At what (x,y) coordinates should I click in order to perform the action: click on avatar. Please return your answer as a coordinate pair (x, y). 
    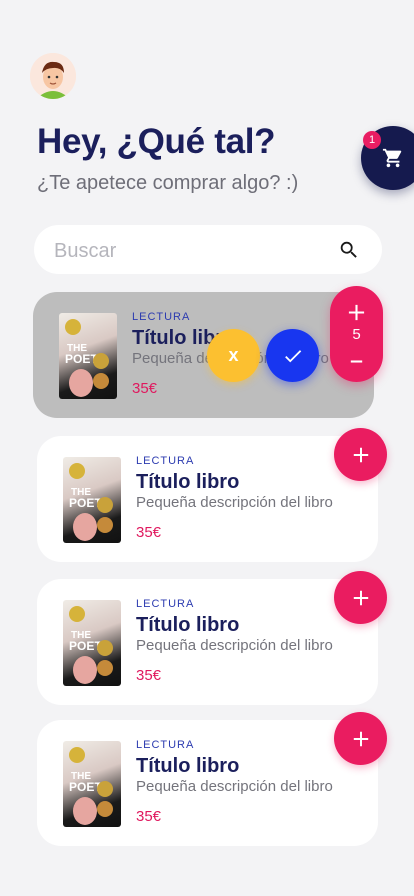
    Looking at the image, I should click on (53, 76).